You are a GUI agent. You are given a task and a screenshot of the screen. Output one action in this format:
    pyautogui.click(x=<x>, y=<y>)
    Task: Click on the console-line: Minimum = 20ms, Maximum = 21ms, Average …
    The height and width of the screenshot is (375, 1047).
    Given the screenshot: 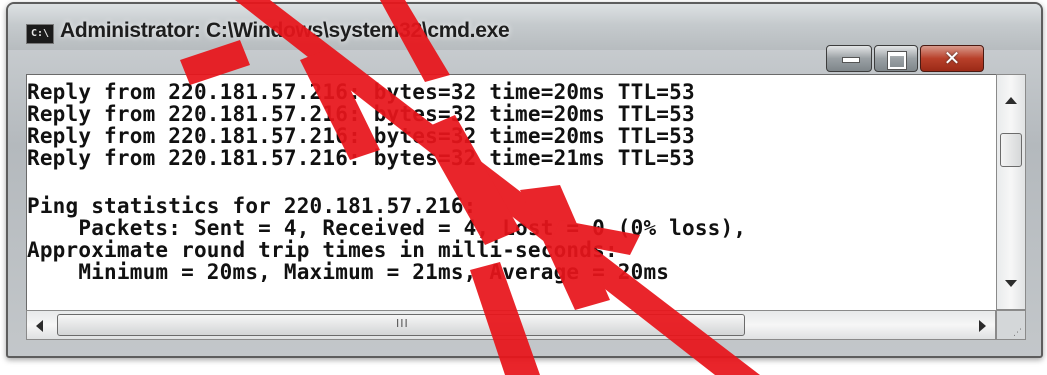 What is the action you would take?
    pyautogui.click(x=348, y=272)
    